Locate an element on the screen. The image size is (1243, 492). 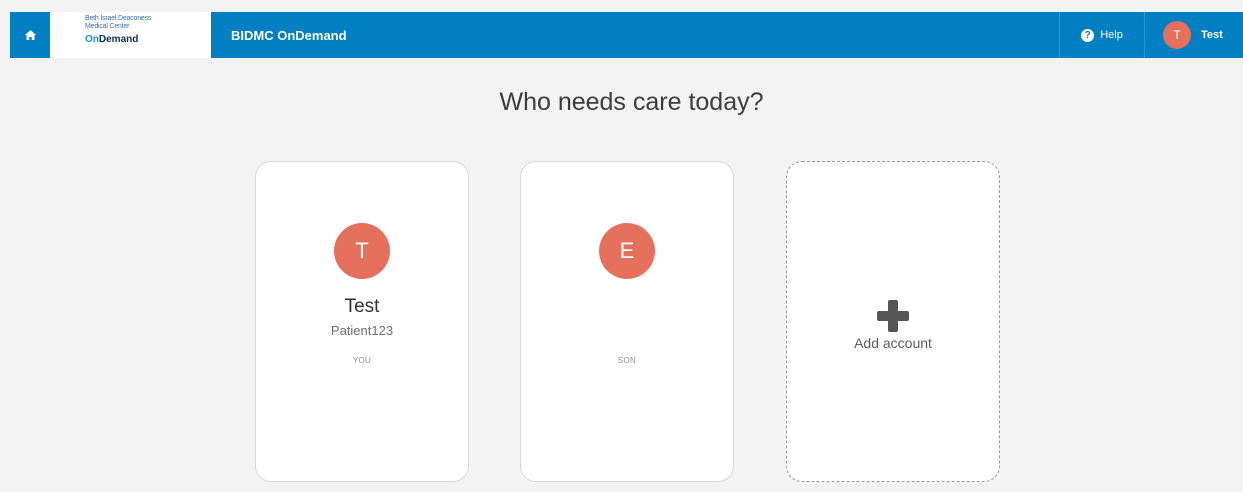
home-button is located at coordinates (30, 35).